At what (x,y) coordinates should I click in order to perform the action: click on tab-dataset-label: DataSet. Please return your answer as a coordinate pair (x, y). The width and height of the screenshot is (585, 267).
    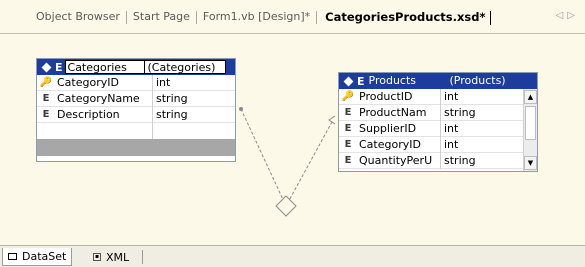
    Looking at the image, I should click on (44, 256).